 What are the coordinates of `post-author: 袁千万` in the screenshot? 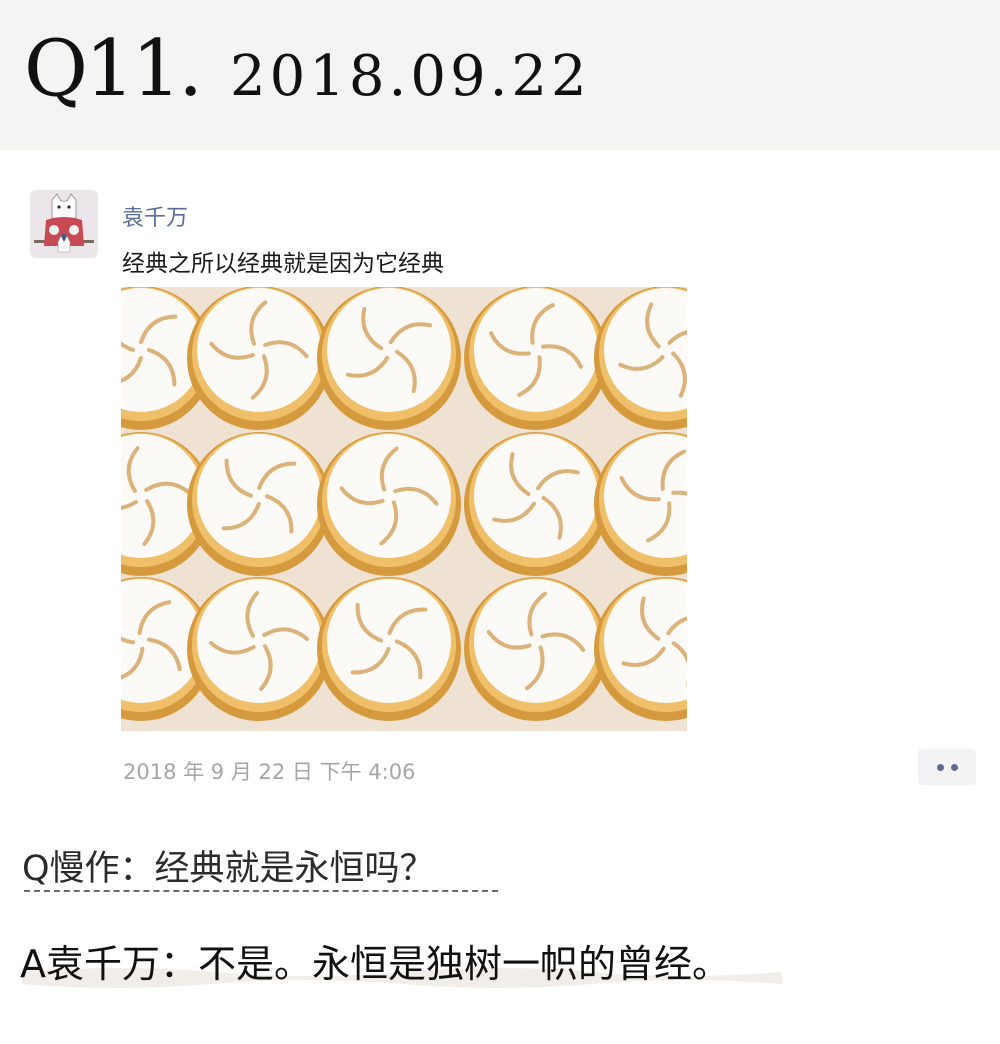 It's located at (155, 216).